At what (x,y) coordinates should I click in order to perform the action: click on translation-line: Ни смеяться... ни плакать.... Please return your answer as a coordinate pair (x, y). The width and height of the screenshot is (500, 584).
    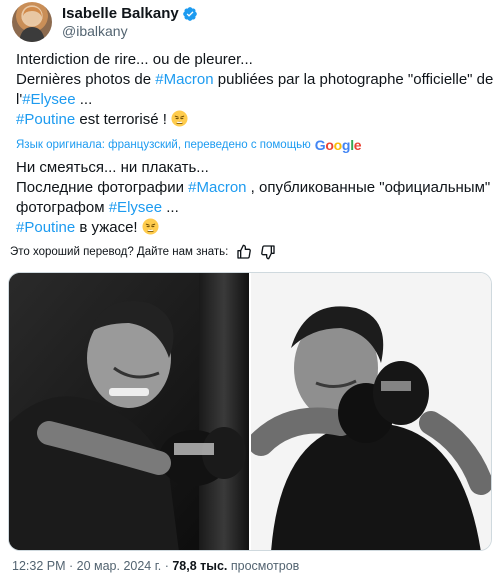
    Looking at the image, I should click on (254, 168).